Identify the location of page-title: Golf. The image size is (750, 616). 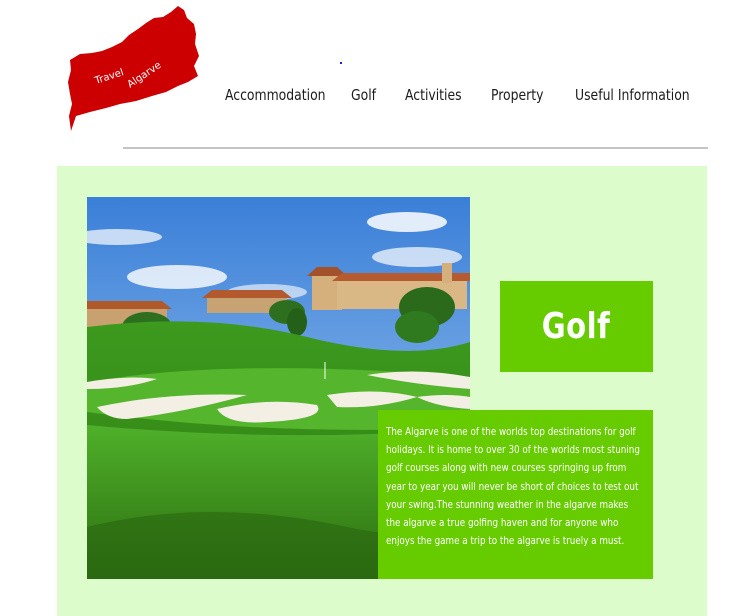
(576, 326).